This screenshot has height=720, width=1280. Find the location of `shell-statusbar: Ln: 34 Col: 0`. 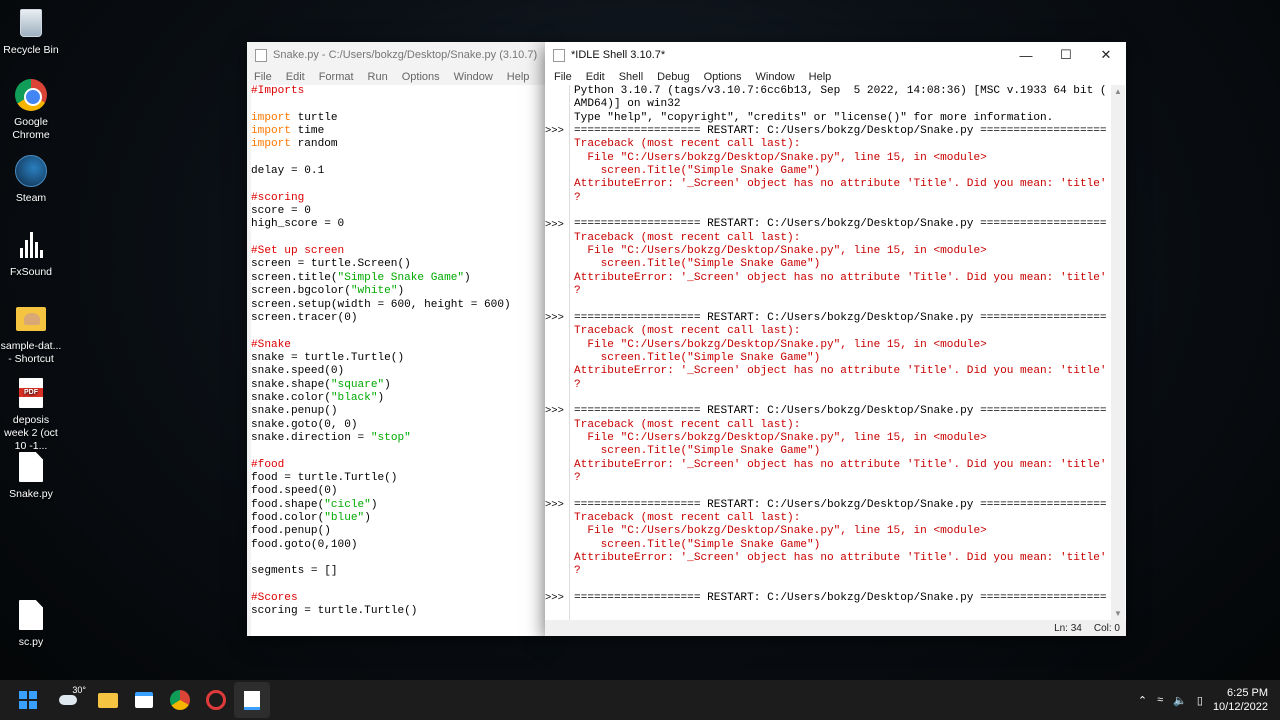

shell-statusbar: Ln: 34 Col: 0 is located at coordinates (835, 628).